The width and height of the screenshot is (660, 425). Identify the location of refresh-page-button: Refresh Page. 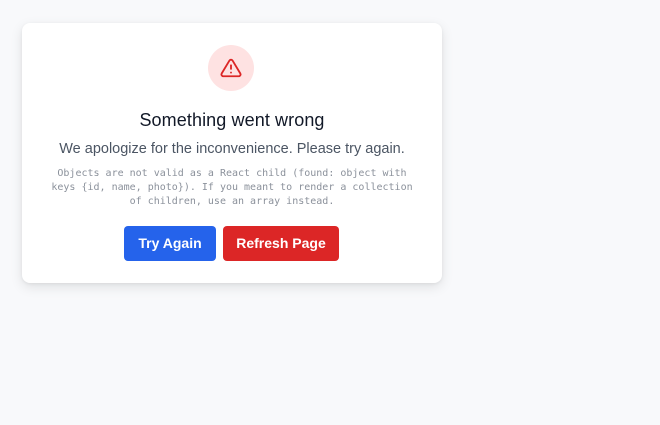
(281, 243).